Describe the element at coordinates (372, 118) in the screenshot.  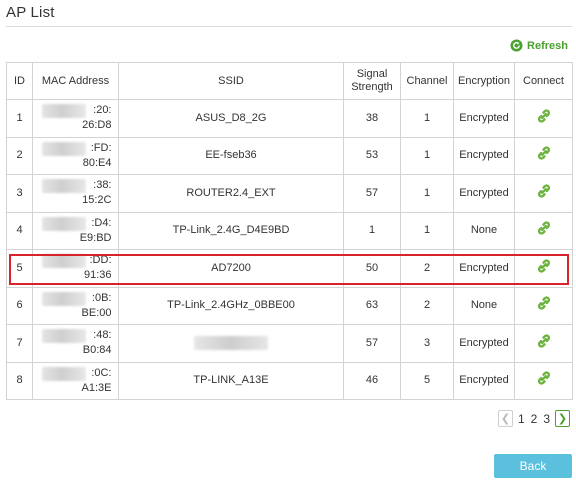
I see `cell-signal: 38` at that location.